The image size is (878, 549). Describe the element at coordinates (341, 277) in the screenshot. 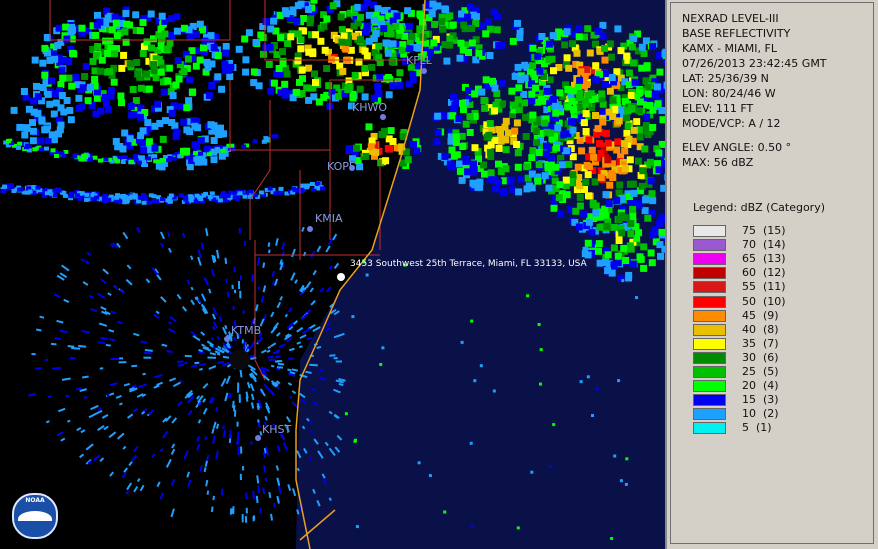

I see `address-marker` at that location.